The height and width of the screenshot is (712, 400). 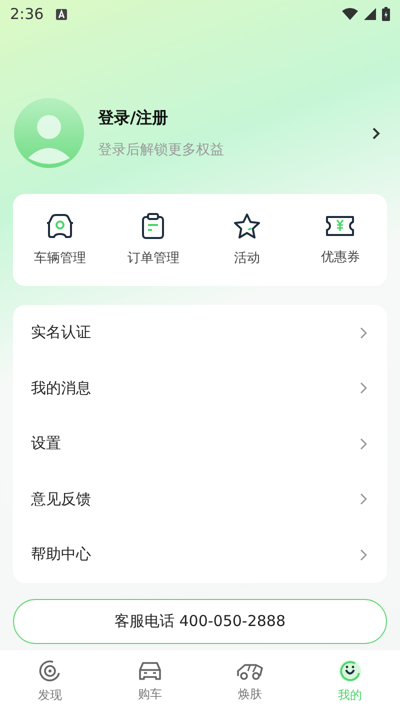 What do you see at coordinates (200, 332) in the screenshot?
I see `menu-item: 实名认证` at bounding box center [200, 332].